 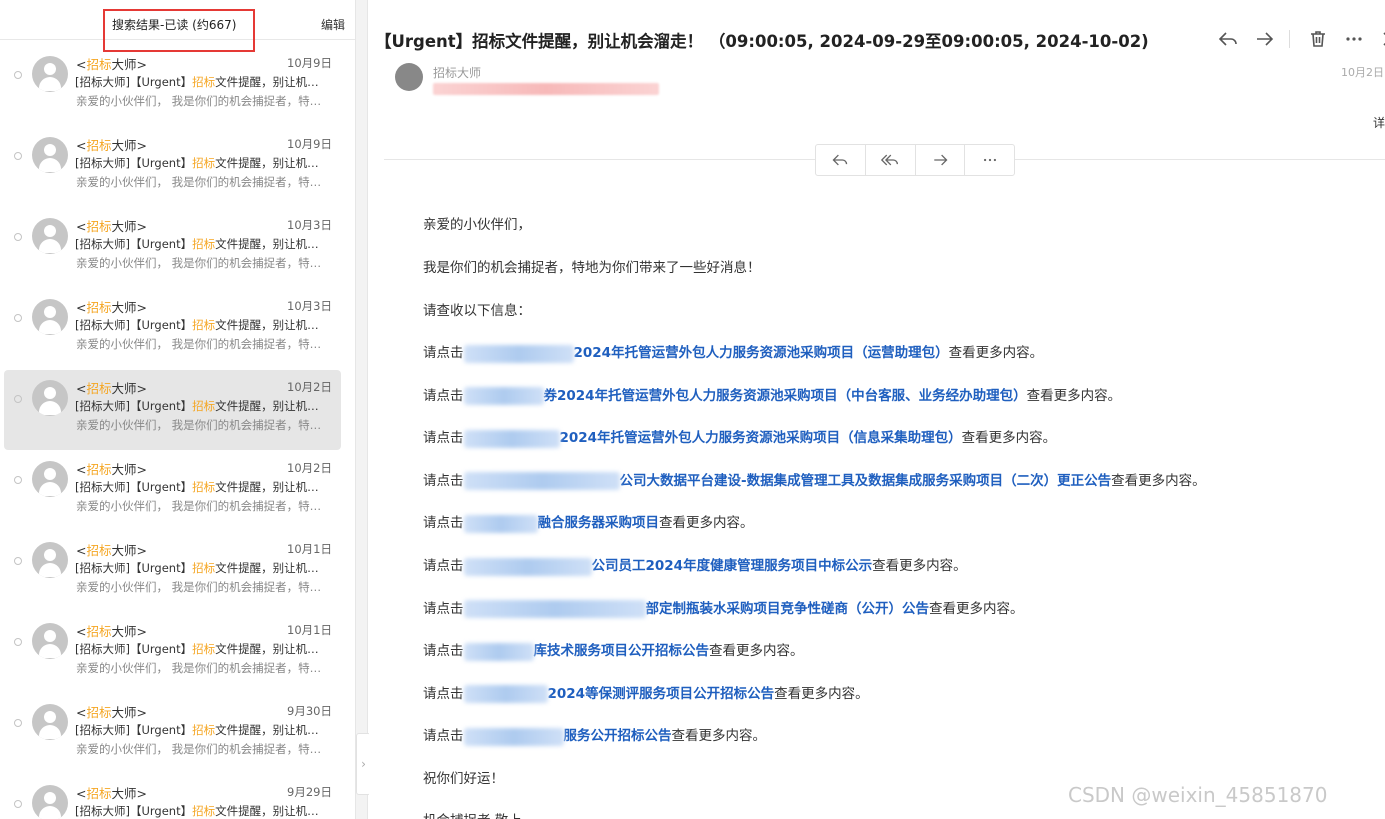 I want to click on link-line: 请点击 公司员工2024年度健康管理服务项目中标公示查看更多内容。, so click(x=695, y=565).